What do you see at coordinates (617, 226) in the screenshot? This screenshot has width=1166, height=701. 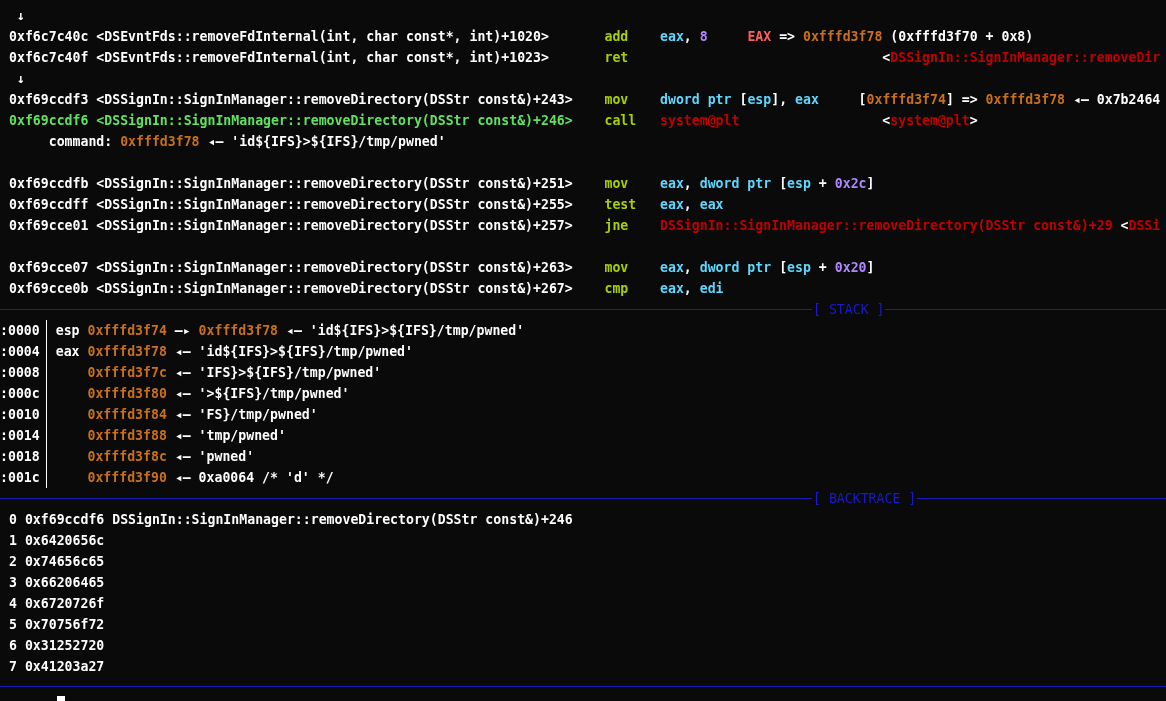 I see `instruction-mnemonic: jne` at bounding box center [617, 226].